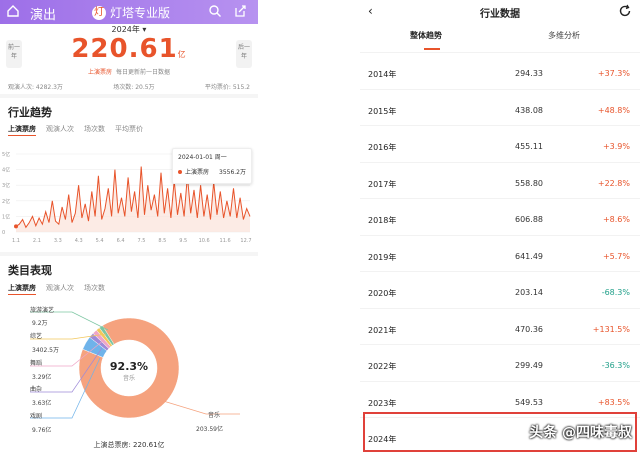 The width and height of the screenshot is (640, 456). I want to click on brand: 灯 灯塔专业版, so click(131, 12).